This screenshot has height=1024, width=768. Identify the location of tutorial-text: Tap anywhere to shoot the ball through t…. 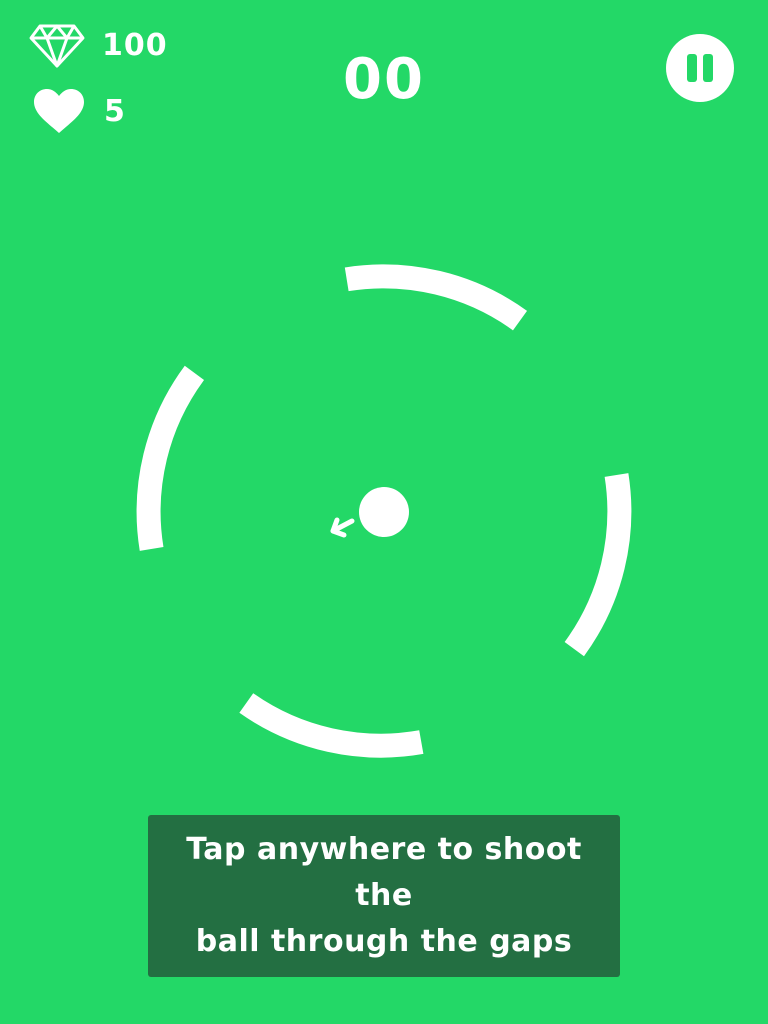
(384, 896).